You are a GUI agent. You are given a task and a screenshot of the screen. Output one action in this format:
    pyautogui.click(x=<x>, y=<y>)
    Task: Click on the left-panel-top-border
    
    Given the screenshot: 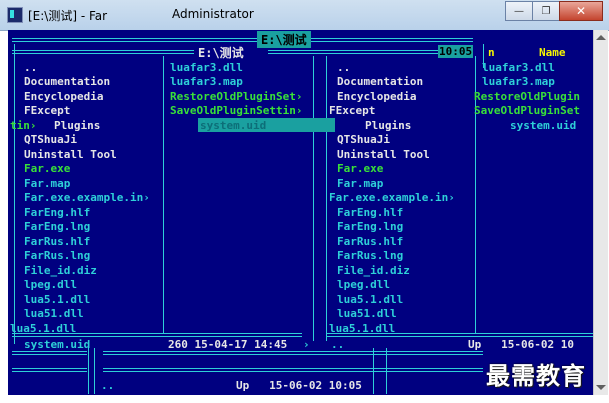 What is the action you would take?
    pyautogui.click(x=134, y=40)
    